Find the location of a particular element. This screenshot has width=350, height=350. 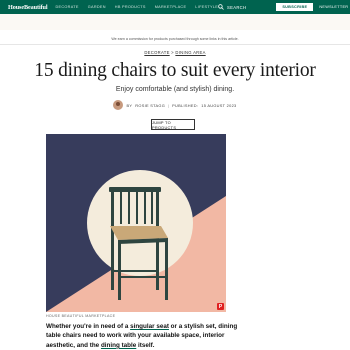

breadcrumb-decorate: DECORATE is located at coordinates (156, 52).